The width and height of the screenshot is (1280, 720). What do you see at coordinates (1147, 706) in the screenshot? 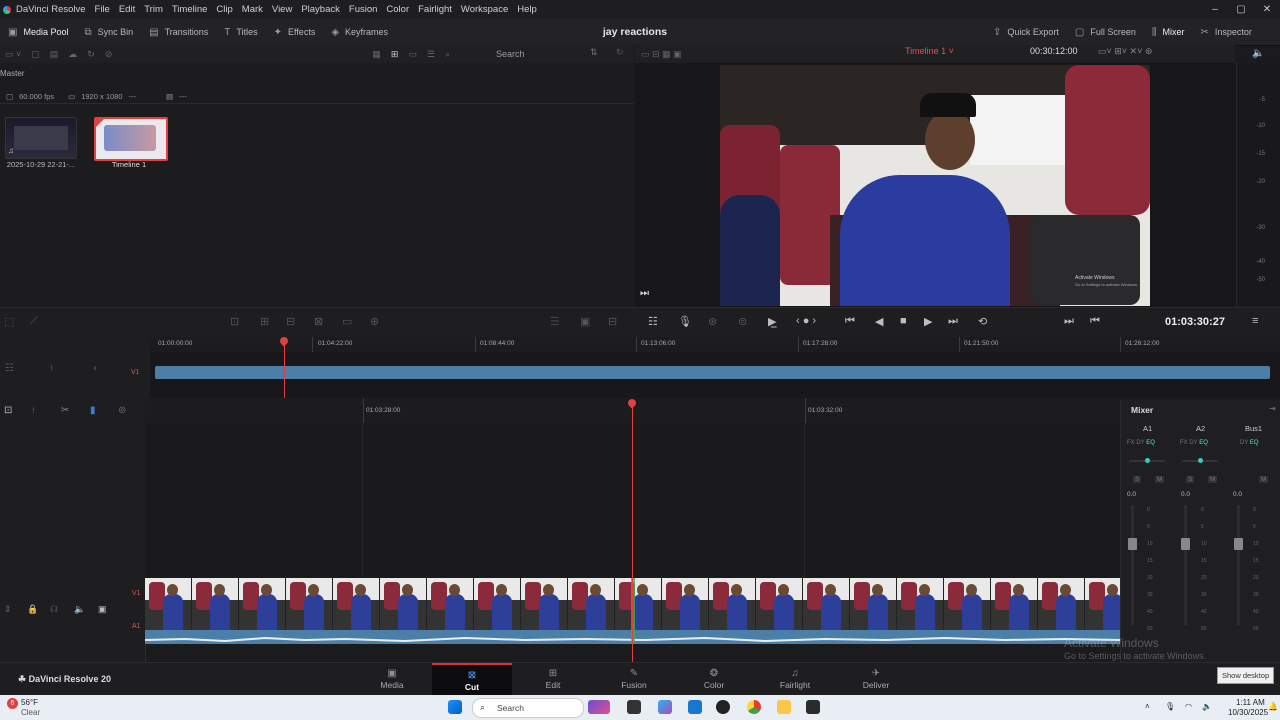
I see `tray-chevron-icon: ˄` at bounding box center [1147, 706].